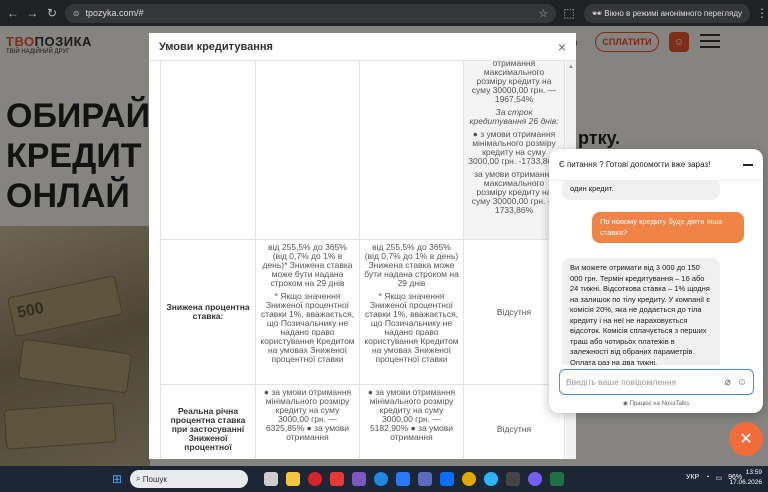 The height and width of the screenshot is (492, 768). What do you see at coordinates (293, 479) in the screenshot?
I see `file-explorer-icon` at bounding box center [293, 479].